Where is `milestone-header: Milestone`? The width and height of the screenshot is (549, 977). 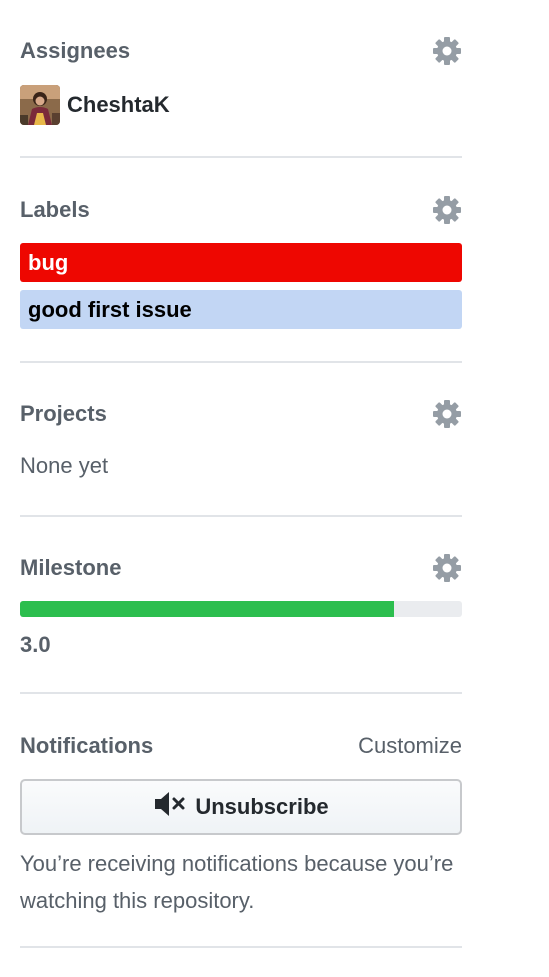 milestone-header: Milestone is located at coordinates (241, 568).